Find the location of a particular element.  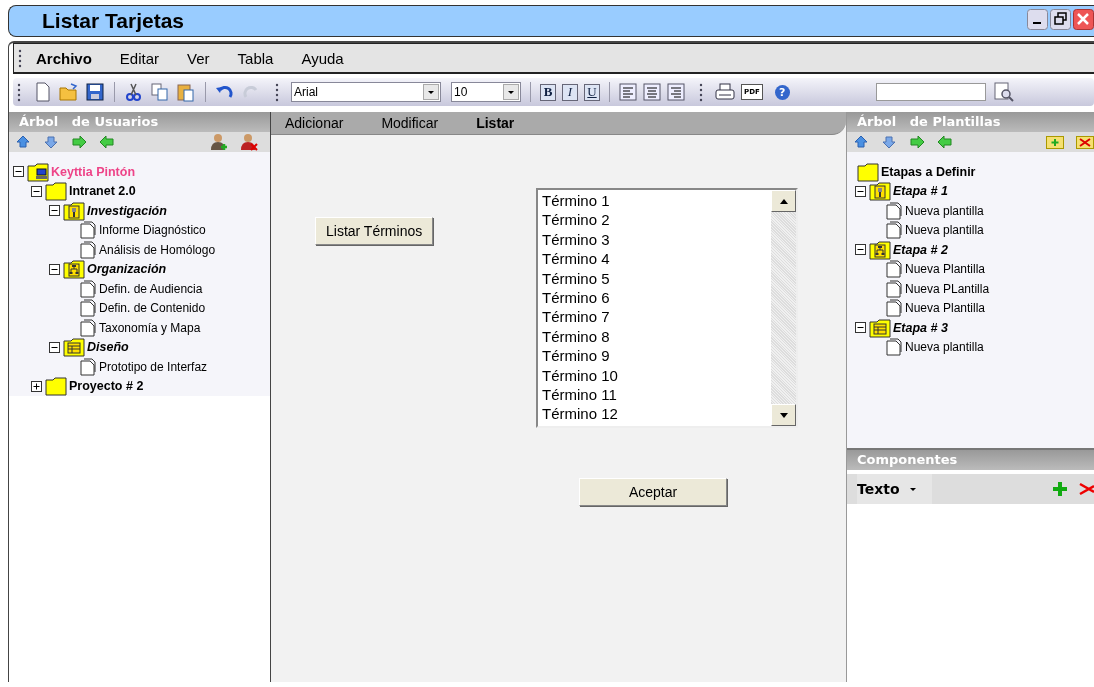

font-dropdown: Arial is located at coordinates (366, 92).